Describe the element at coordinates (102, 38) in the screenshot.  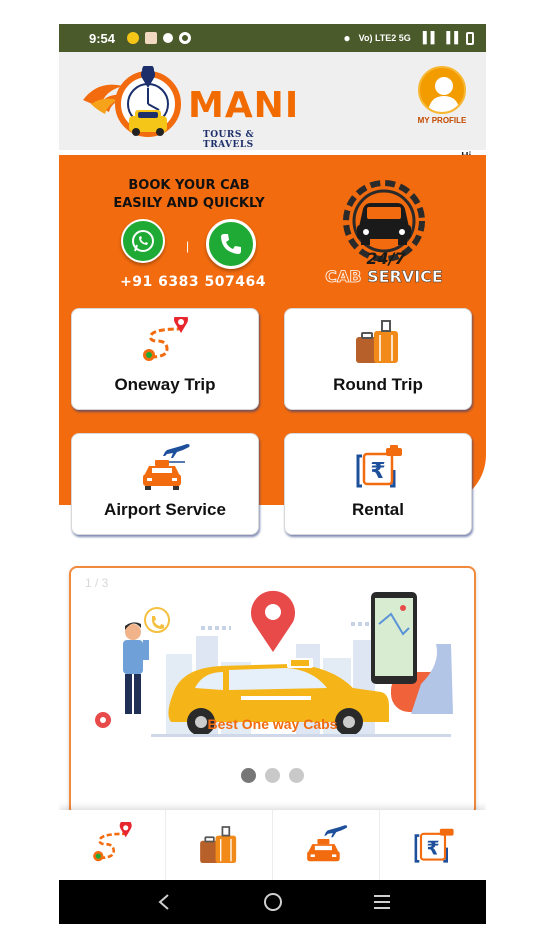
I see `status-time: 9:54` at that location.